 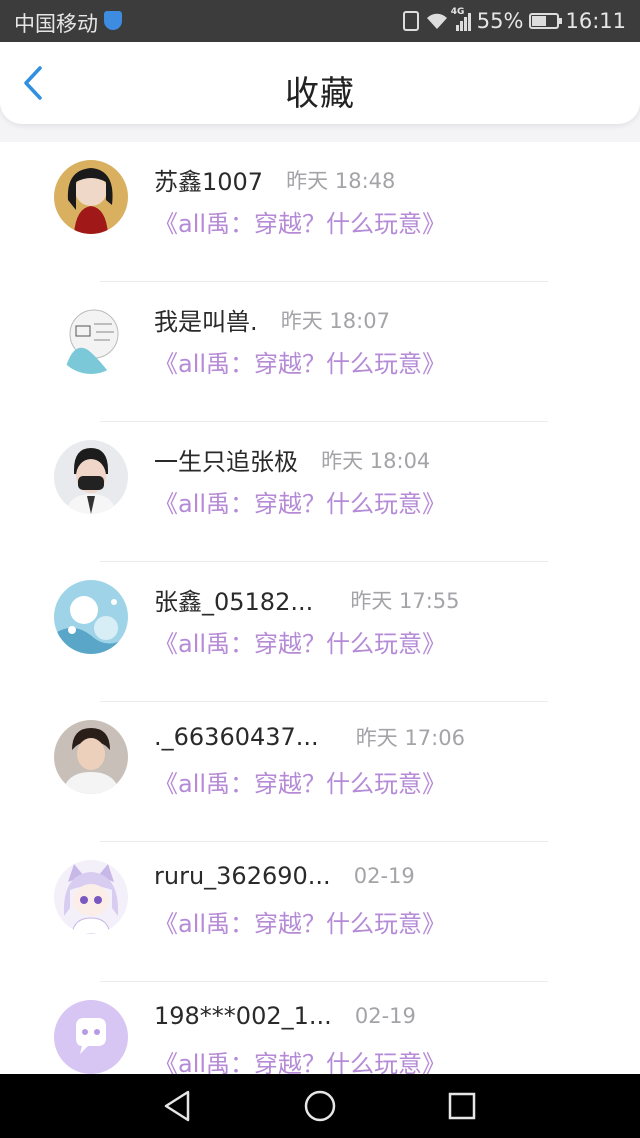 I want to click on list-item: ._66360437... 昨天 17:06 《all禹：穿越？什么玩意》, so click(x=320, y=772).